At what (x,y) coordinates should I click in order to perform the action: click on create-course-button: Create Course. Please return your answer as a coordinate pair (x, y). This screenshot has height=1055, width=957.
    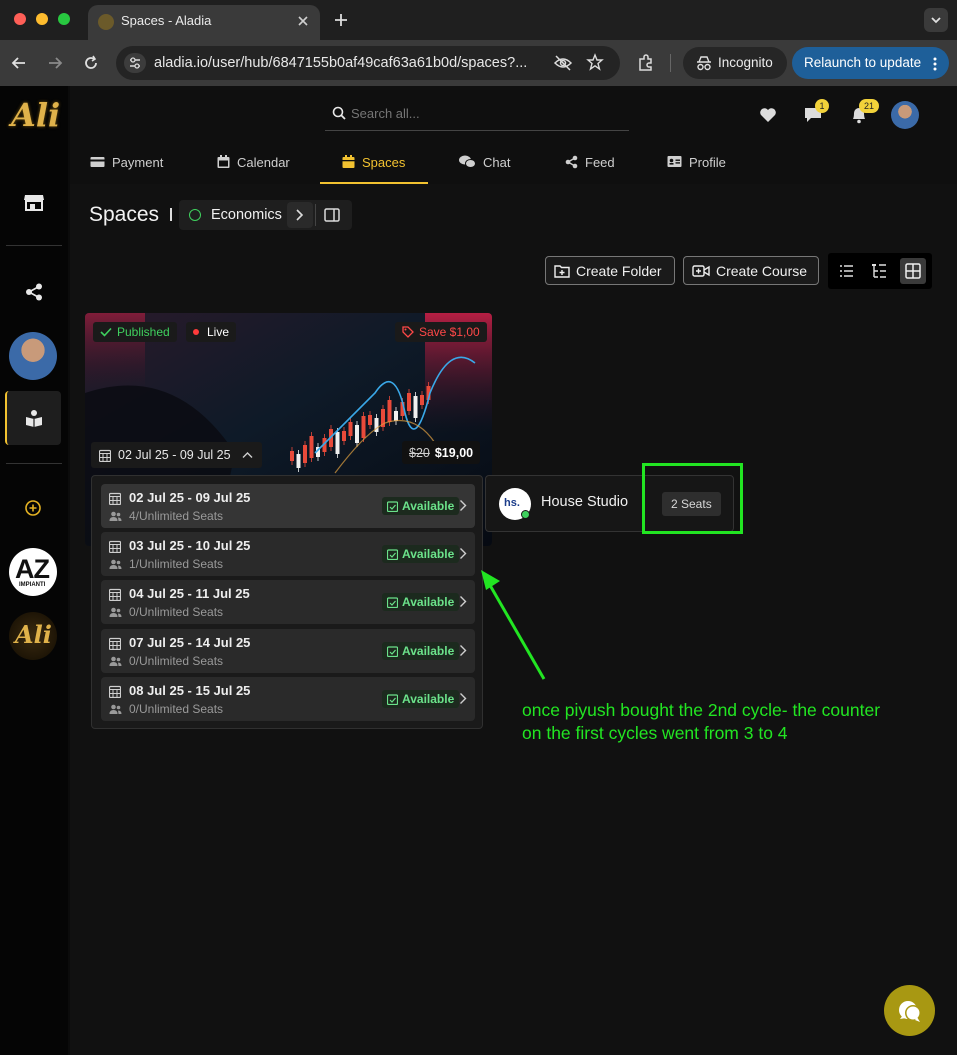
    Looking at the image, I should click on (751, 270).